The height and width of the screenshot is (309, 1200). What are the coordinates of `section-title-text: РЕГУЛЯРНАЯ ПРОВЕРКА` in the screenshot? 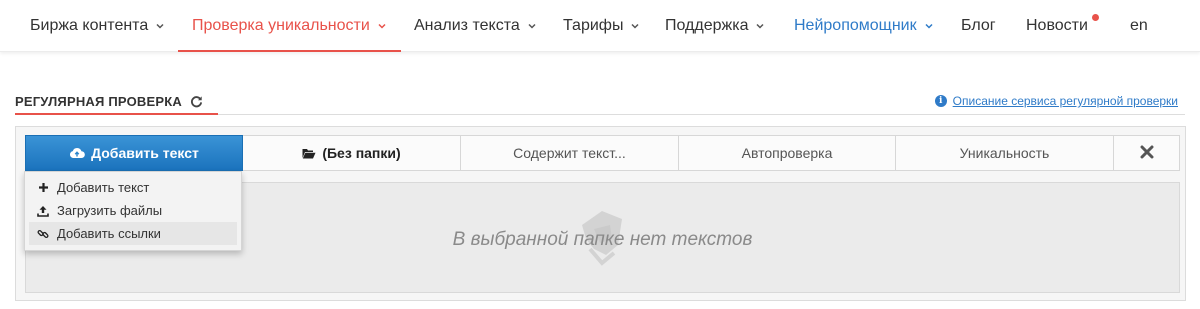 It's located at (98, 101).